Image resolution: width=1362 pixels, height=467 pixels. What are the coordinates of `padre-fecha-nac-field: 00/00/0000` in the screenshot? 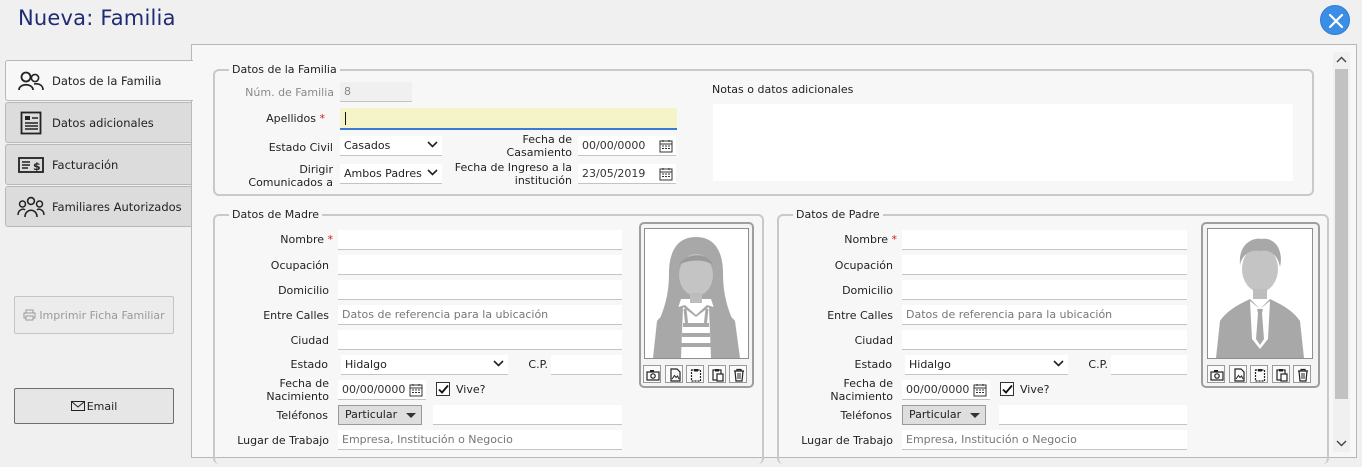 It's located at (946, 390).